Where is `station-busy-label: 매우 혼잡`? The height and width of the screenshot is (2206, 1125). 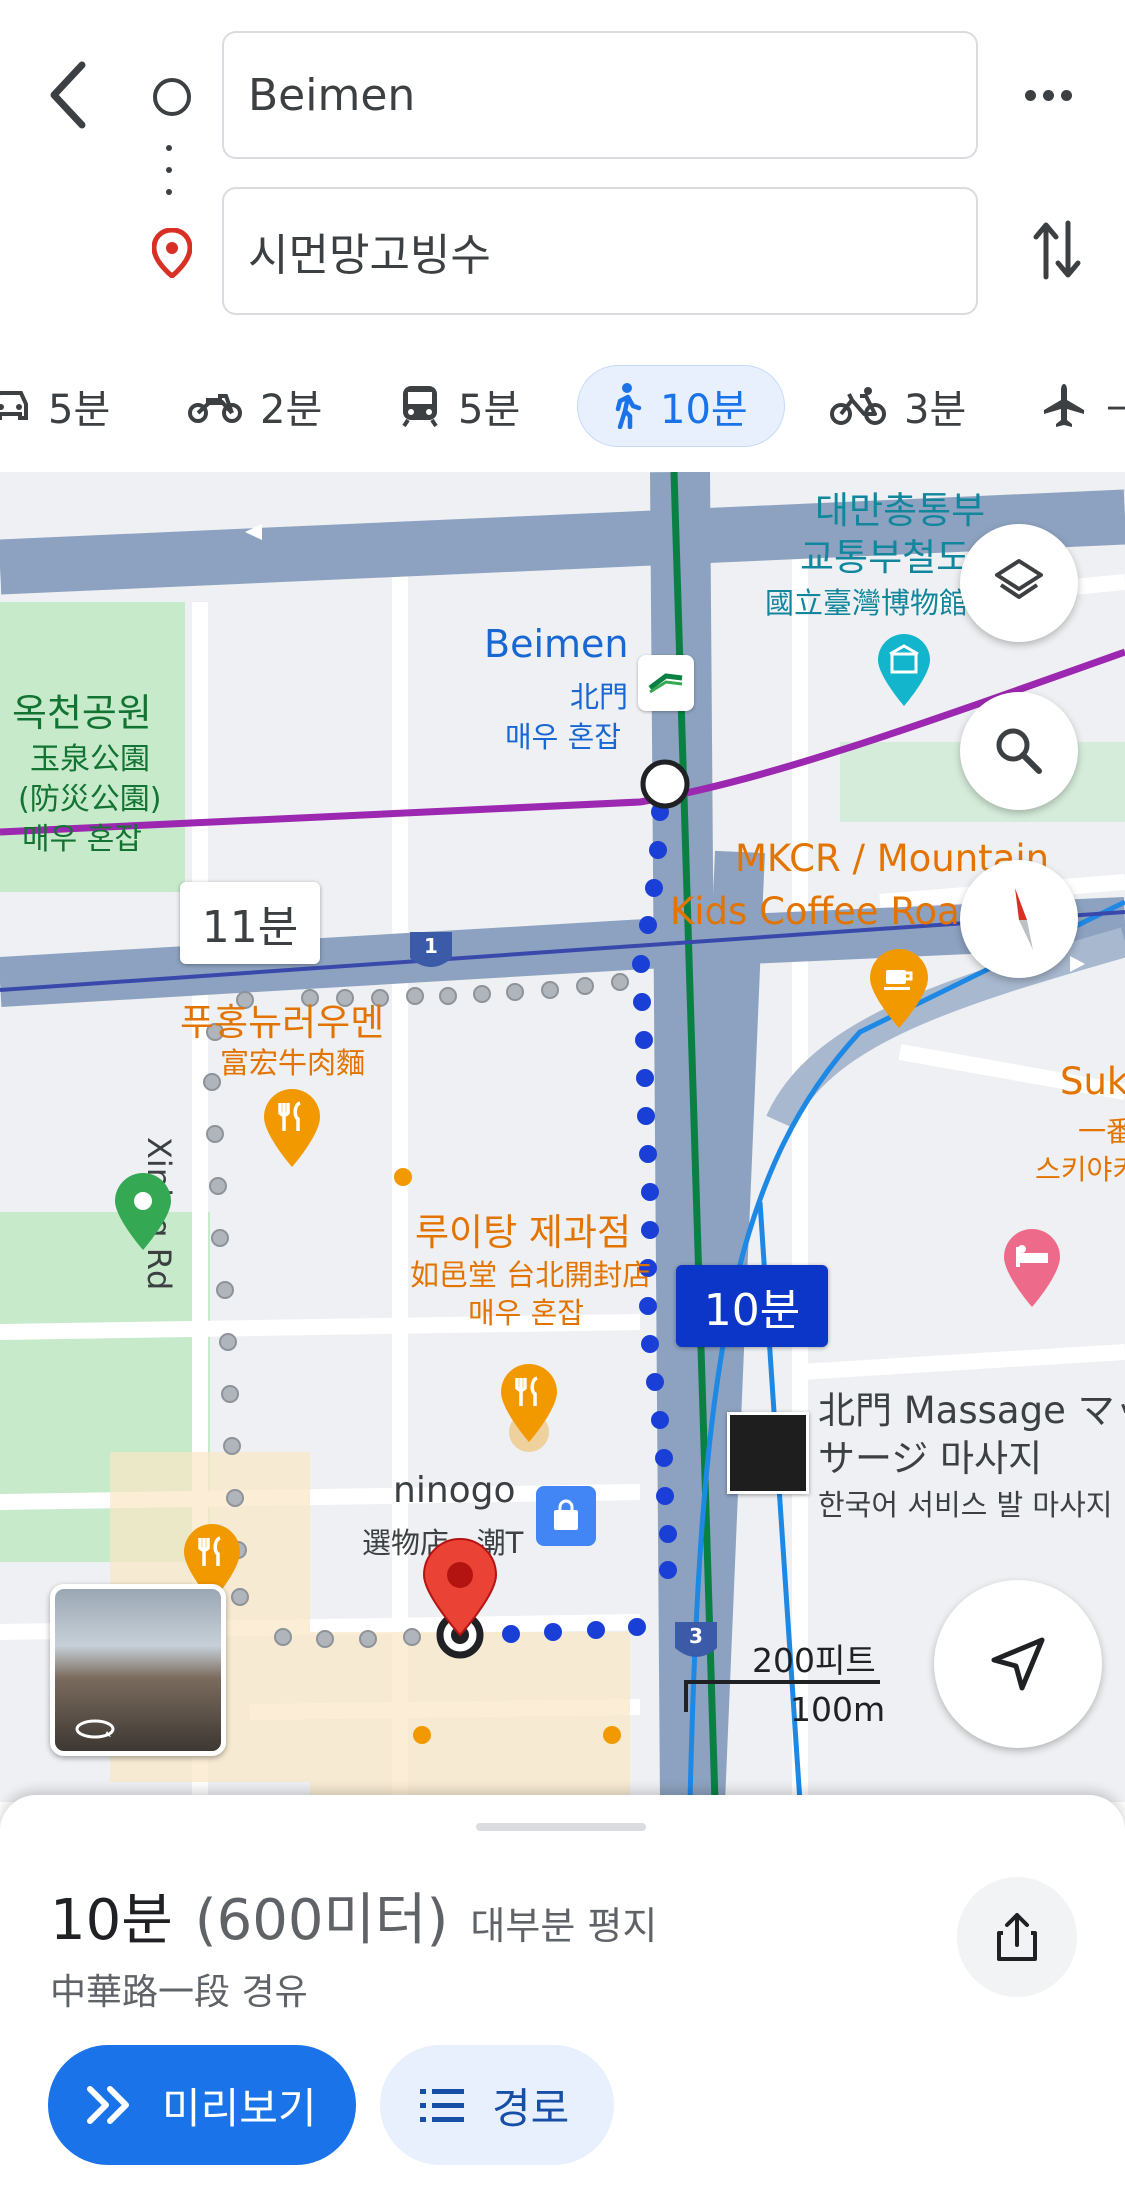 station-busy-label: 매우 혼잡 is located at coordinates (563, 737).